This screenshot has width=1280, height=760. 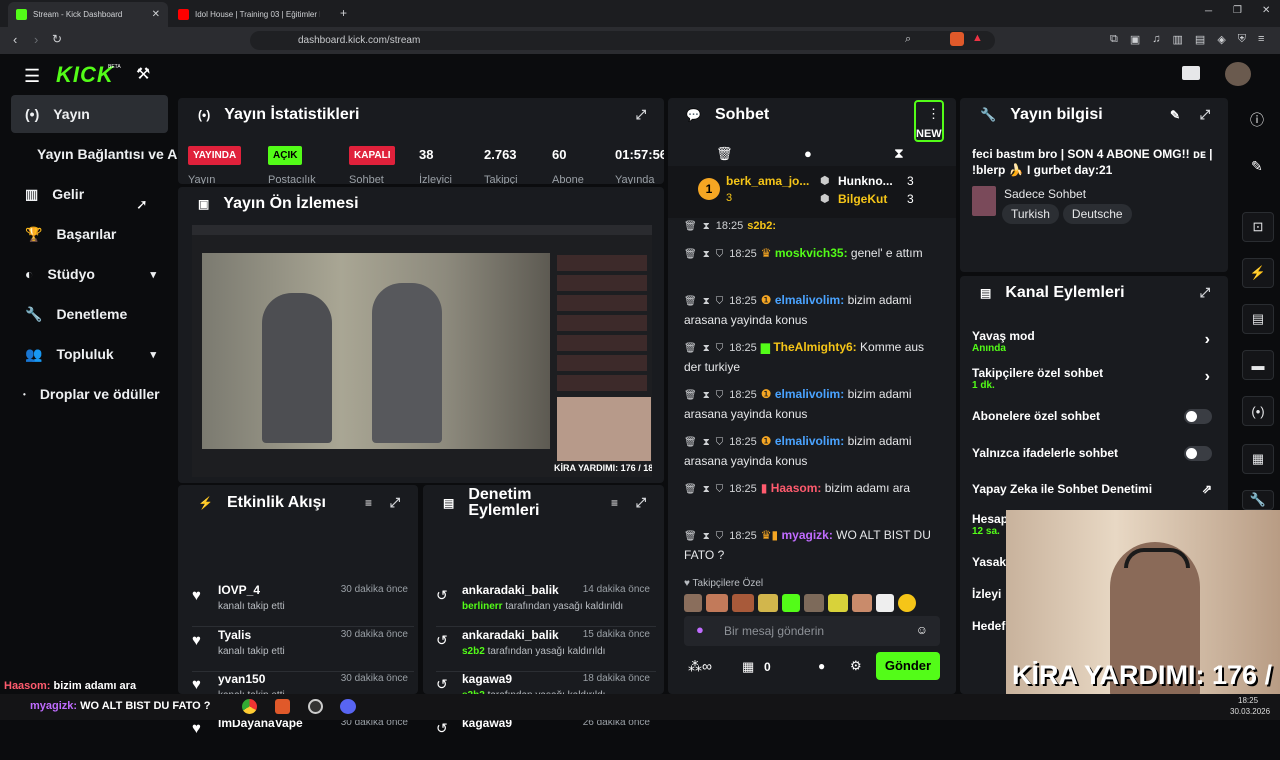 I want to click on chat-bubble-icon: ▬, so click(x=1258, y=365).